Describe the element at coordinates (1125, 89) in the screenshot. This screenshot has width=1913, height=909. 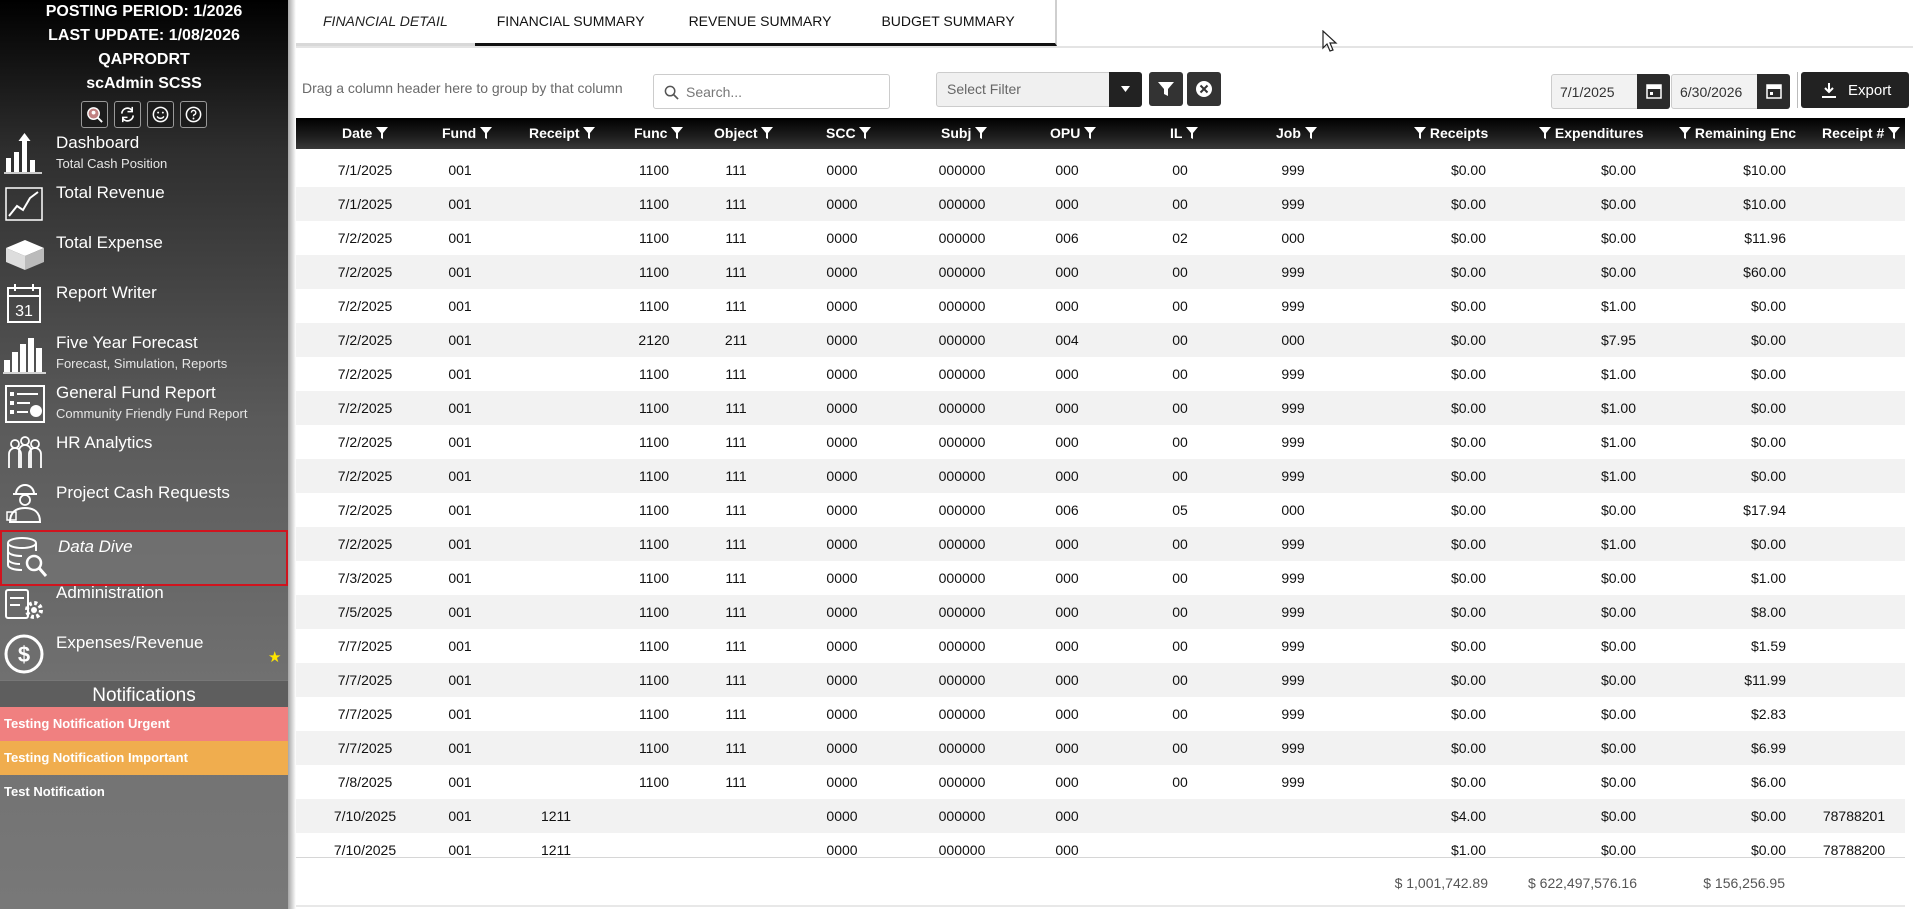
I see `filter-dropdown-button` at that location.